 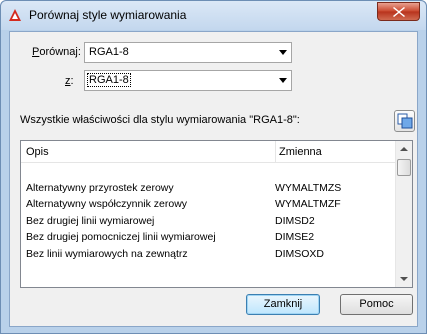 I want to click on copy-to-clipboard-button, so click(x=404, y=121).